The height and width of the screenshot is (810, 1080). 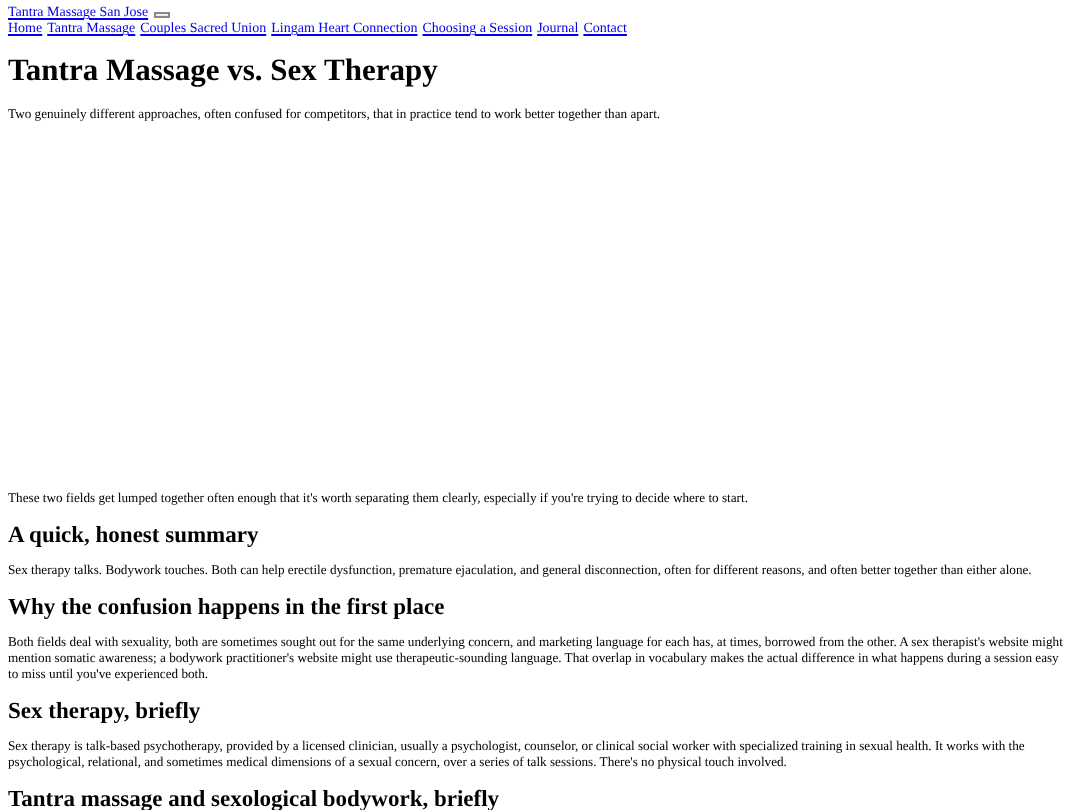 What do you see at coordinates (227, 608) in the screenshot?
I see `section-heading: Why the confusion happens in the first place` at bounding box center [227, 608].